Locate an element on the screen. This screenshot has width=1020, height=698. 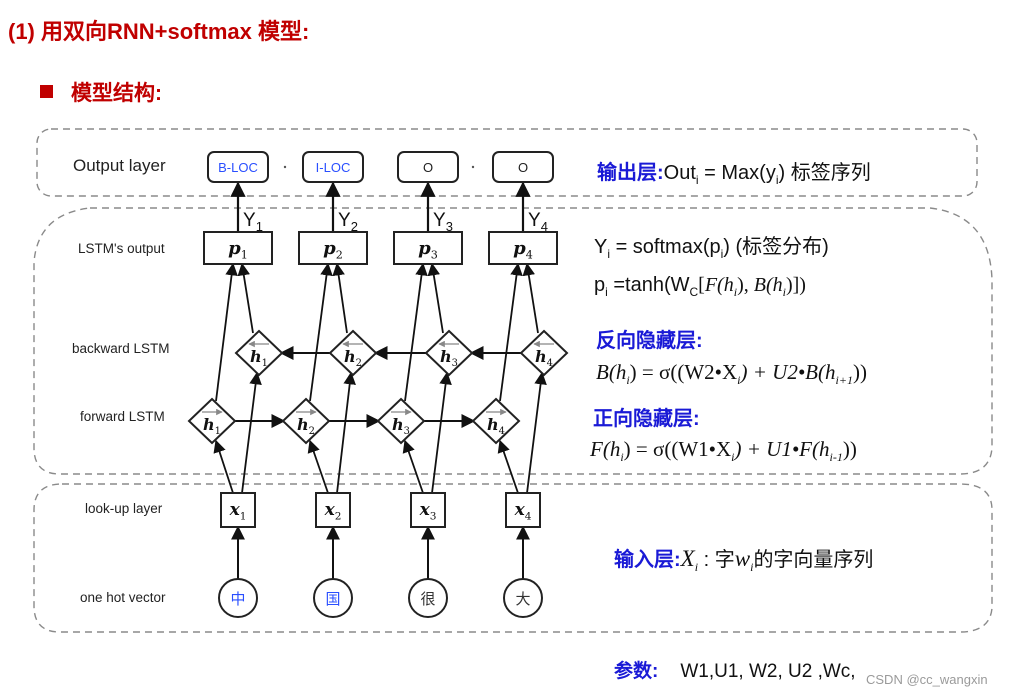
softmax-formula: Yi = softmax(pi) (标签分布) is located at coordinates (711, 245).